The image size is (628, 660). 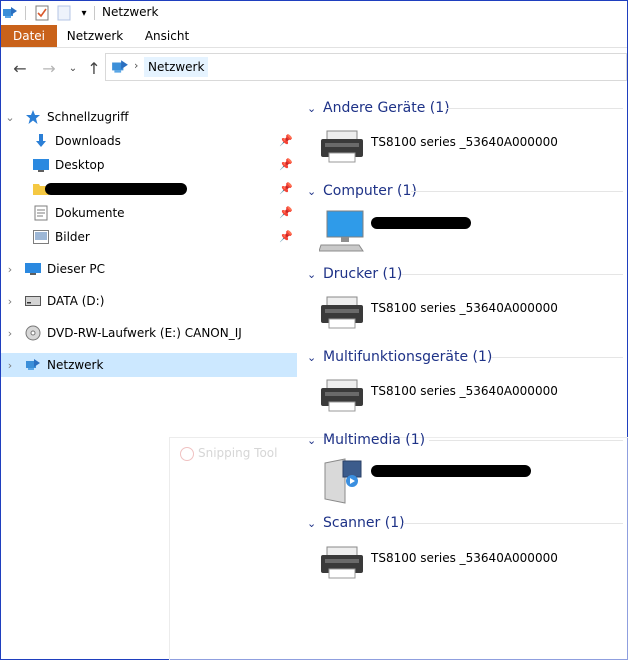 I want to click on tab-file: Datei, so click(x=29, y=36).